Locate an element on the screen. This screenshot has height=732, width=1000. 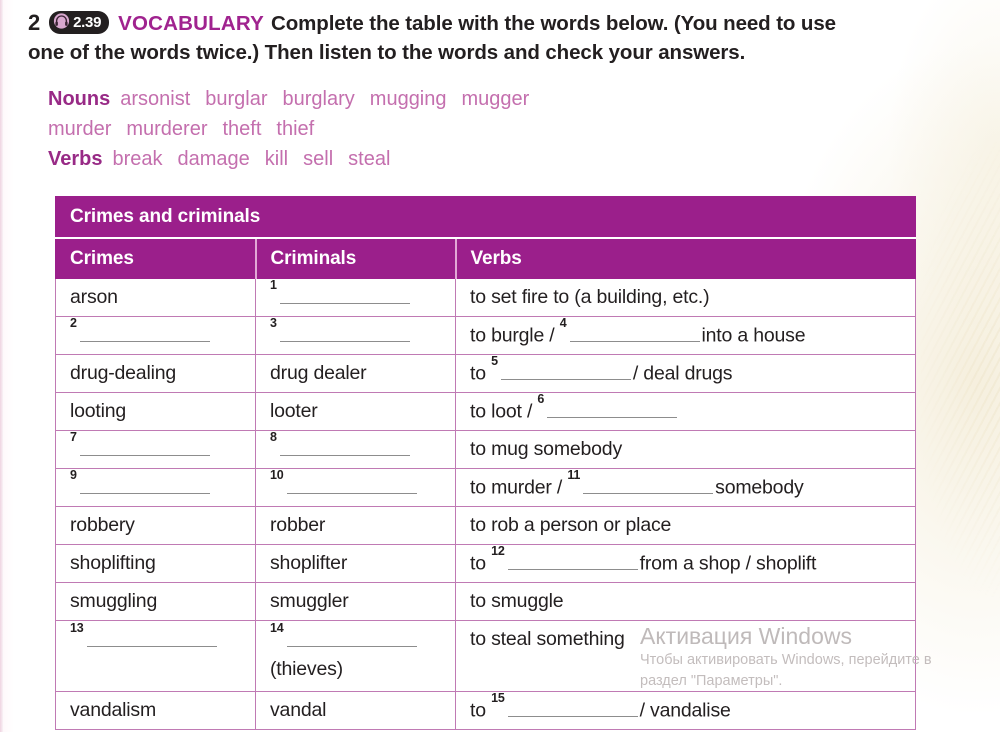
crime-word: vandalism is located at coordinates (113, 710).